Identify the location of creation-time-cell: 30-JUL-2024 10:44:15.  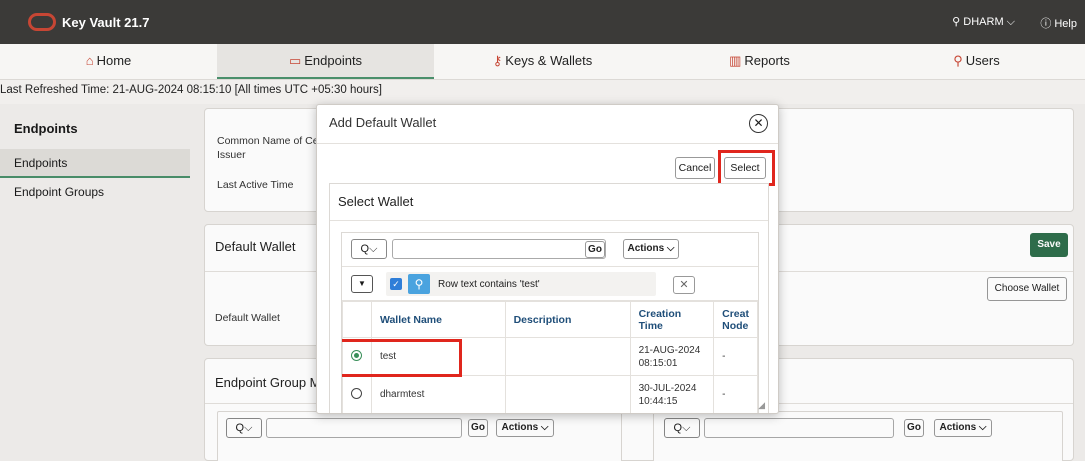
(672, 394).